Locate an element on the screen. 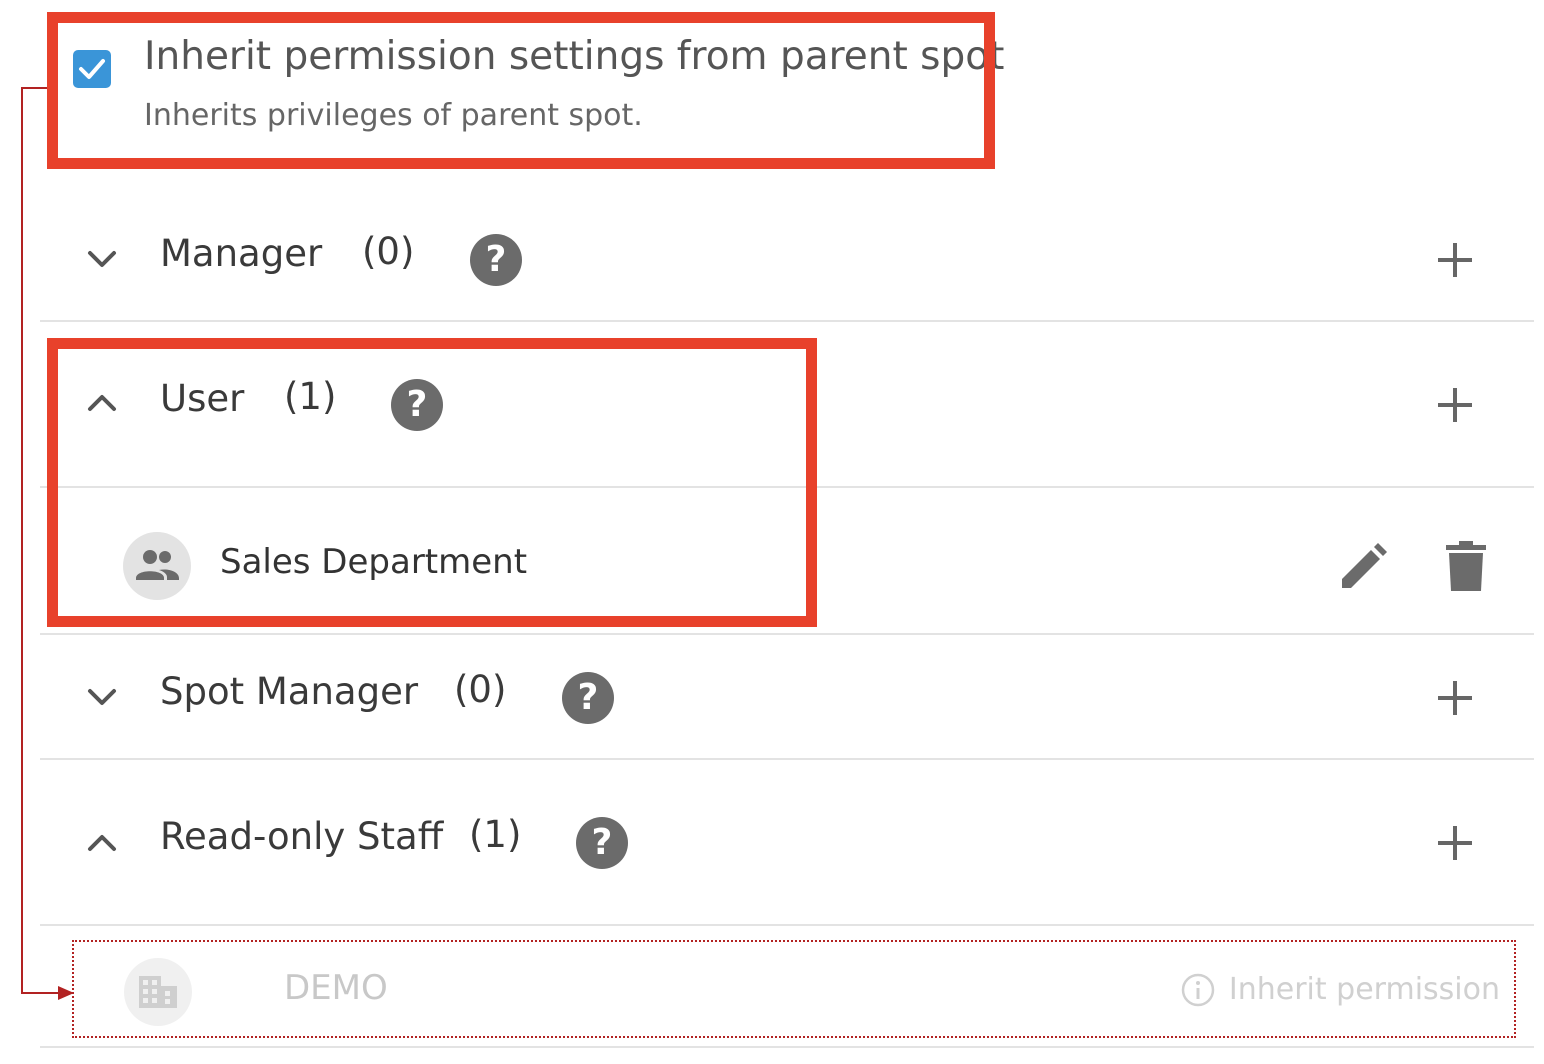 The image size is (1544, 1064). inherit-permission-checkbox is located at coordinates (92, 69).